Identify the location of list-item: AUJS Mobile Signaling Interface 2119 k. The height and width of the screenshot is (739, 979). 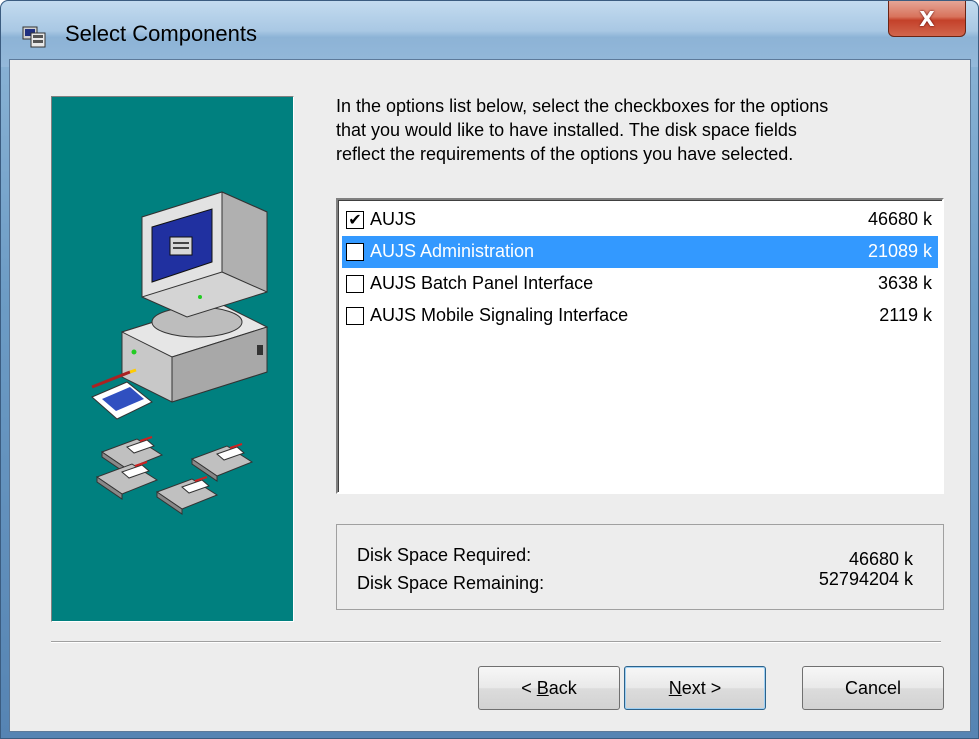
(640, 316).